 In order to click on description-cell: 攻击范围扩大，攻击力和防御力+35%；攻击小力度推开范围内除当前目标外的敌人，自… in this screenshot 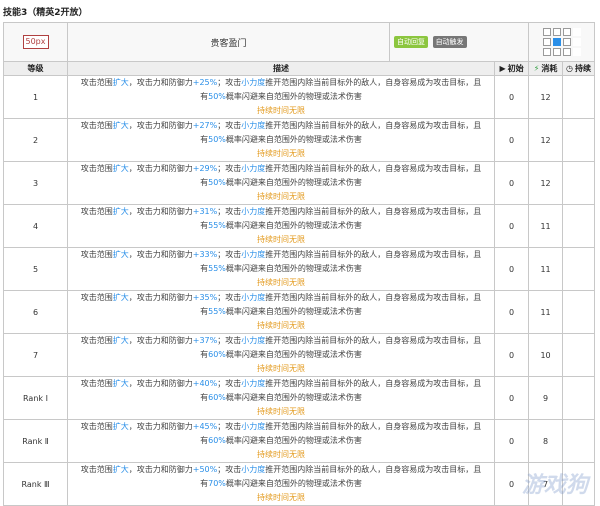, I will do `click(281, 312)`.